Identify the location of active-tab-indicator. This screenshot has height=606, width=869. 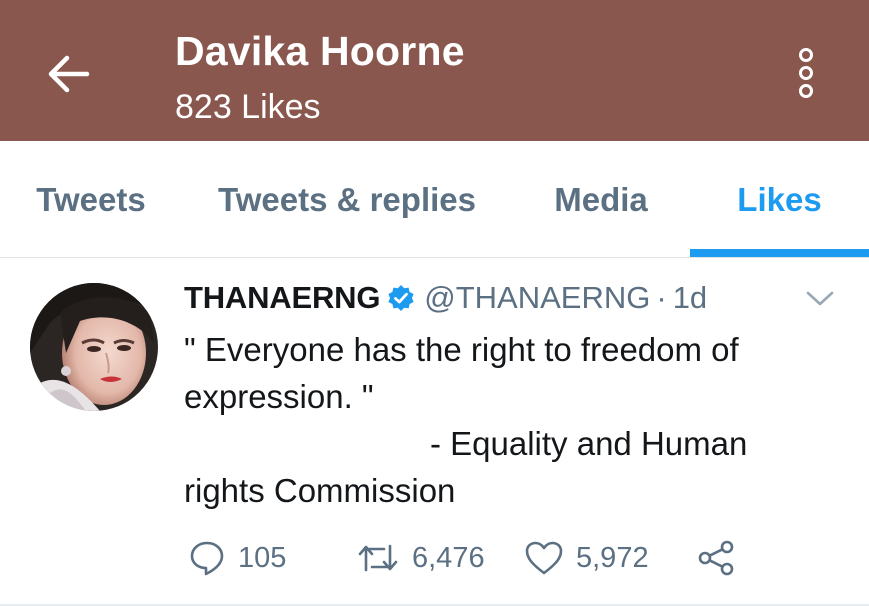
(779, 253).